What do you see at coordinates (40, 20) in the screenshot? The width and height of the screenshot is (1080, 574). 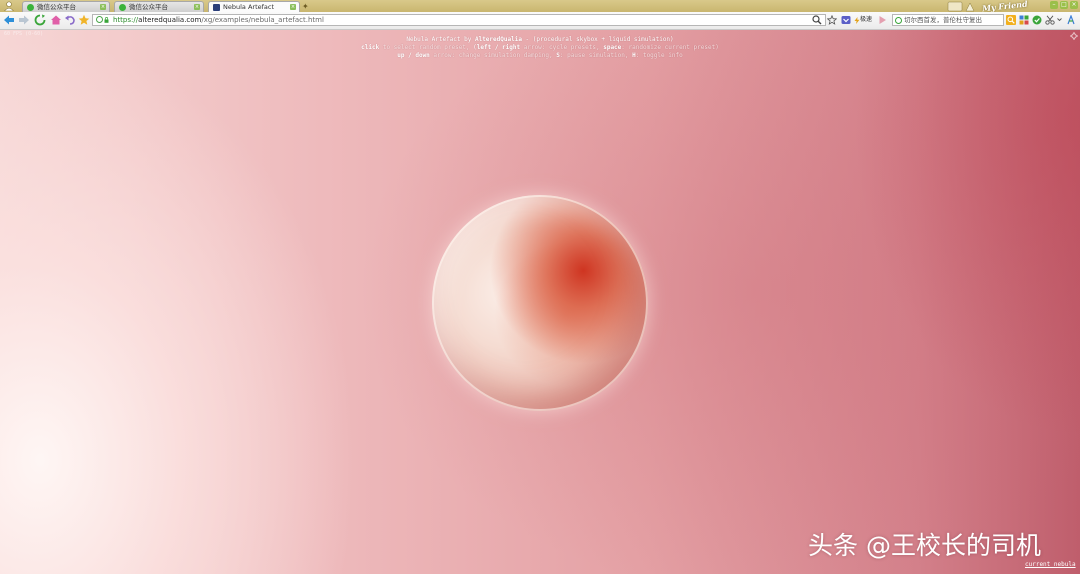 I see `refresh-icon` at bounding box center [40, 20].